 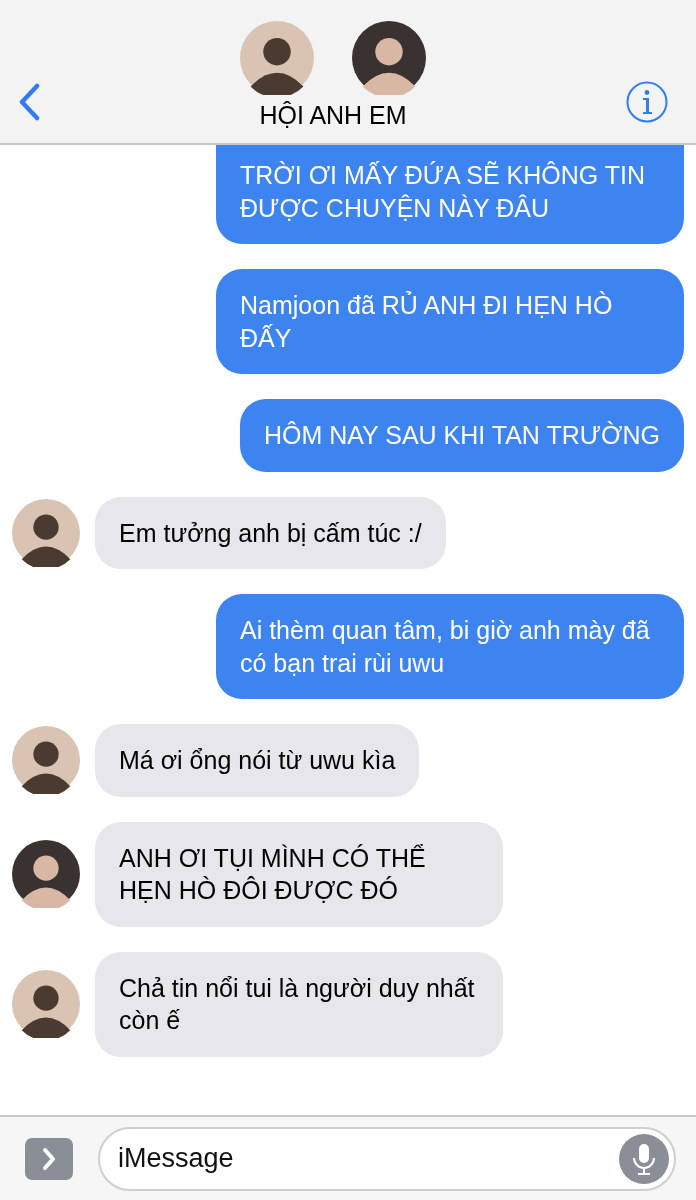 I want to click on conversation-title: HỘI ANH EM, so click(x=333, y=115).